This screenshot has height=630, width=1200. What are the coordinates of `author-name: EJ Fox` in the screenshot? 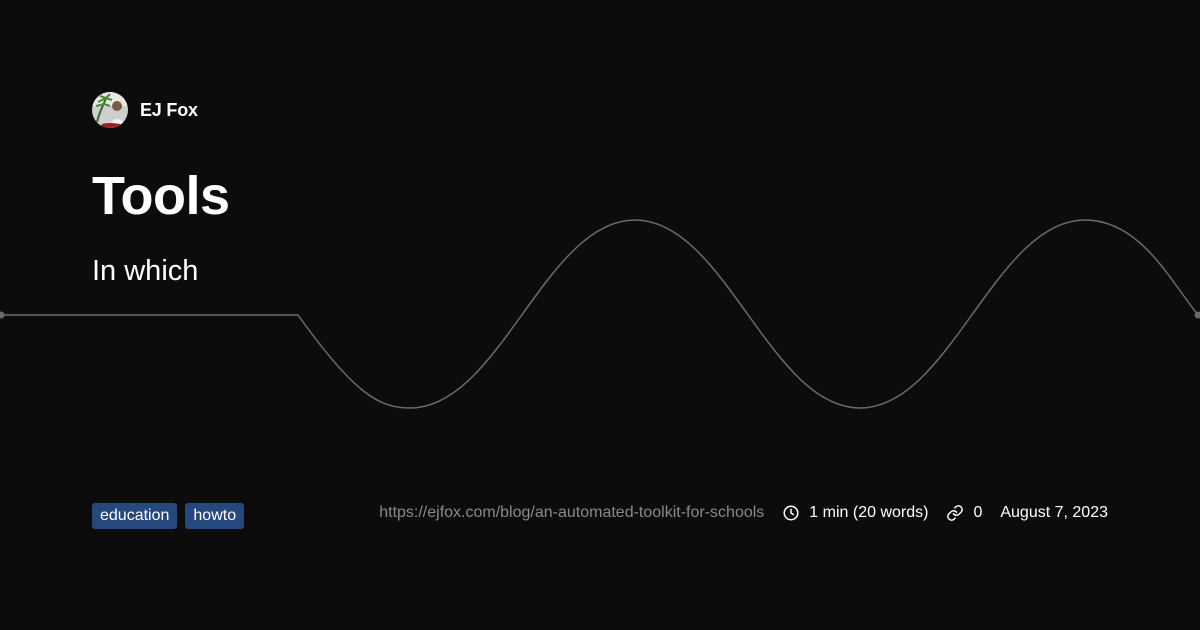 It's located at (169, 109).